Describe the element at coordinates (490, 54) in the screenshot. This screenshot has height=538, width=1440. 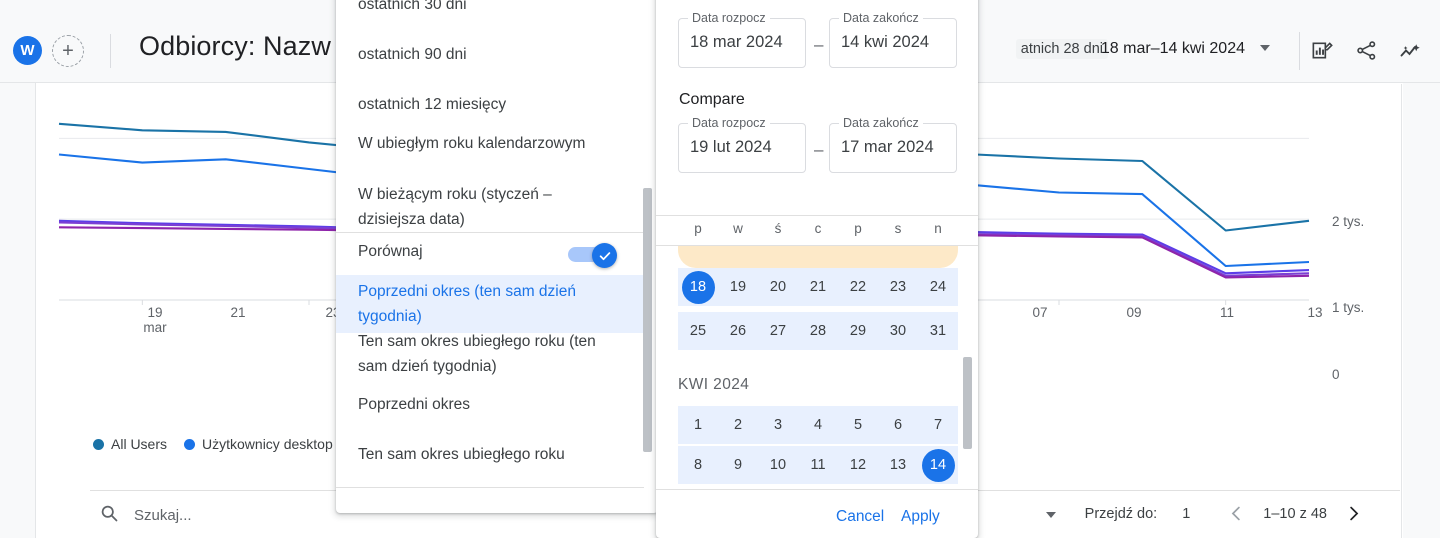
I see `dropdown-item-last-90-days: ostatnich 90 dni` at that location.